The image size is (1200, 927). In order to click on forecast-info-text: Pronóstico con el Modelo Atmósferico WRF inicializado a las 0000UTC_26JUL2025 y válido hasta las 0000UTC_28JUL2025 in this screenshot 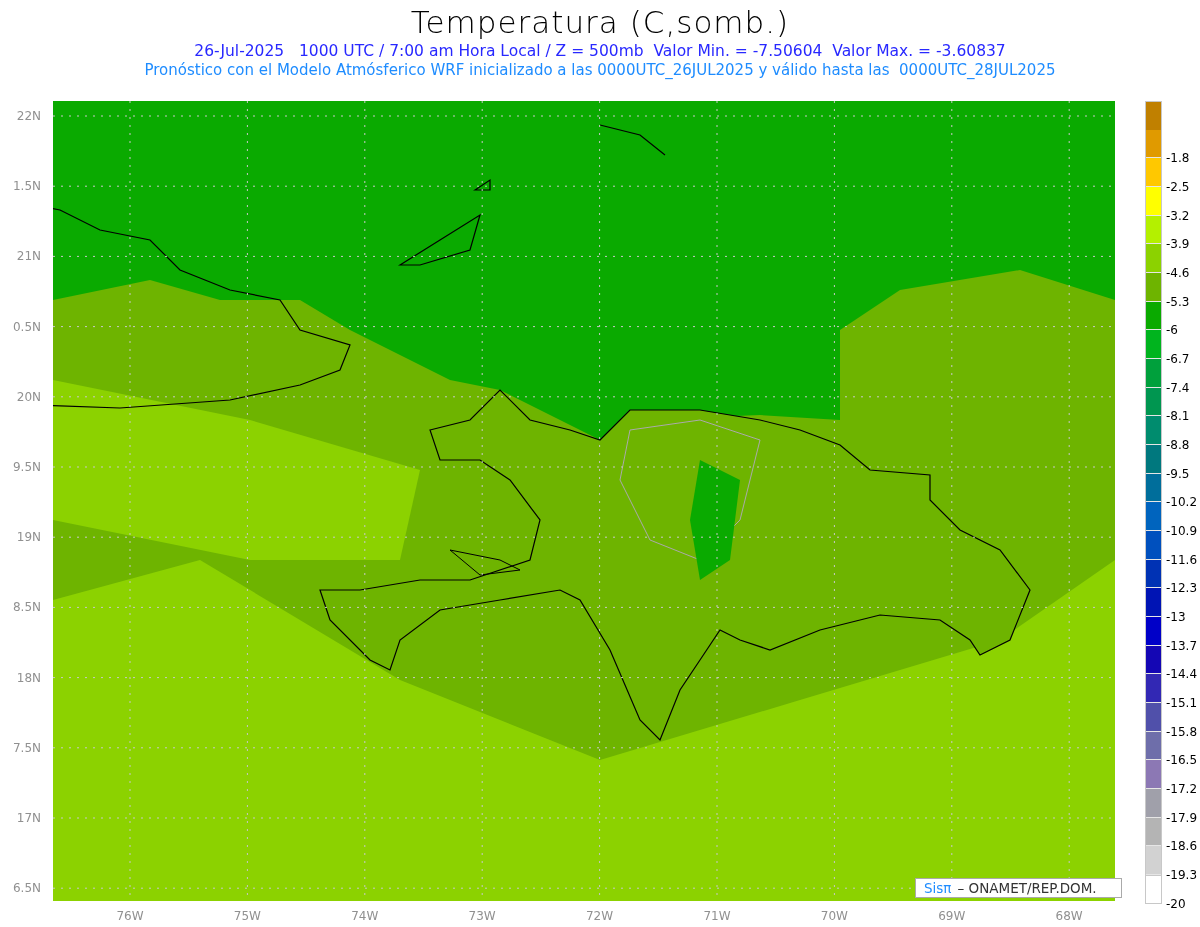, I will do `click(600, 70)`.